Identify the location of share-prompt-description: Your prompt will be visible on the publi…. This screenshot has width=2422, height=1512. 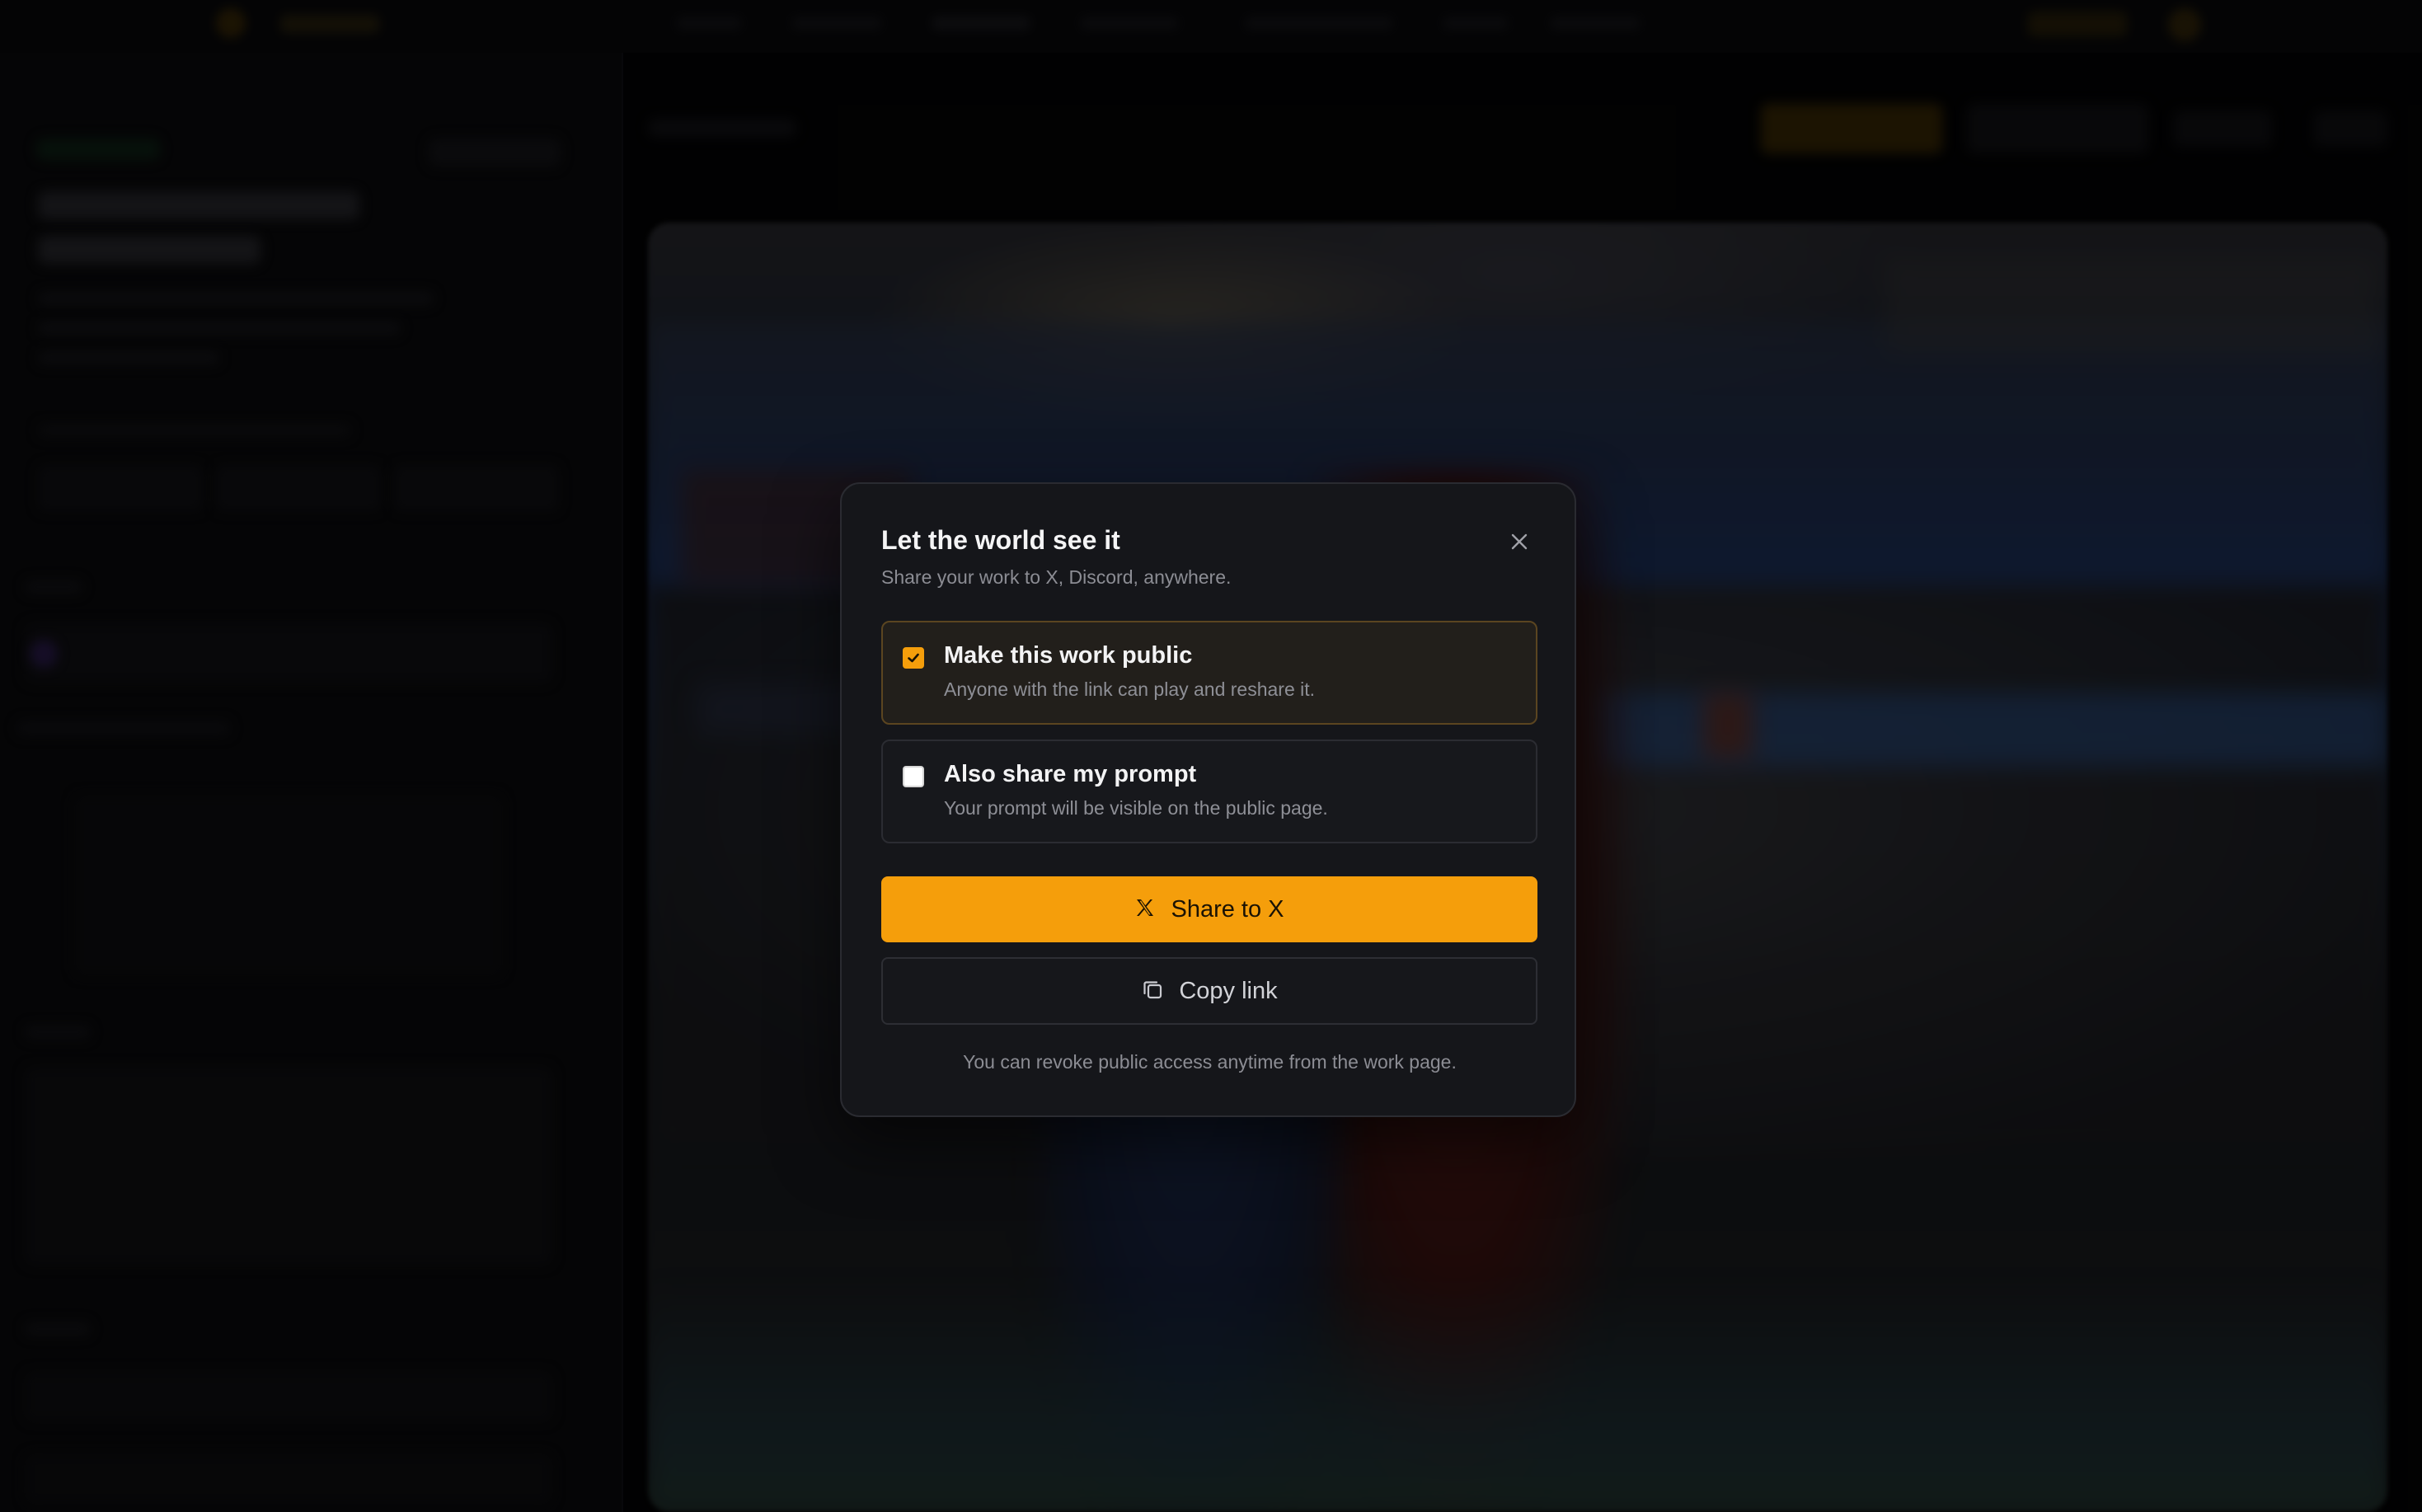
(1136, 808).